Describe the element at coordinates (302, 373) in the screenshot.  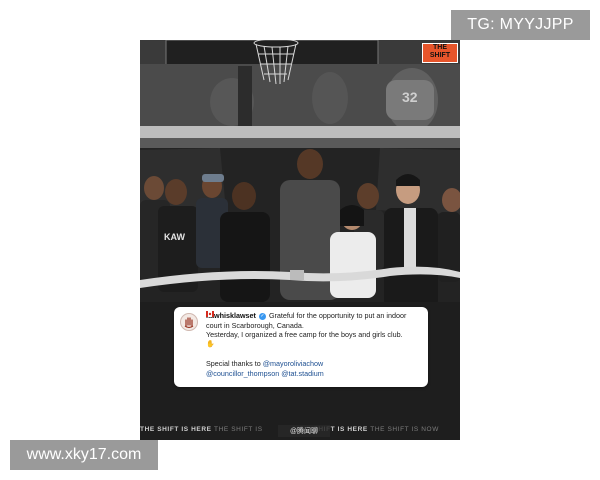
I see `mention-stadium: @tat.stadium` at that location.